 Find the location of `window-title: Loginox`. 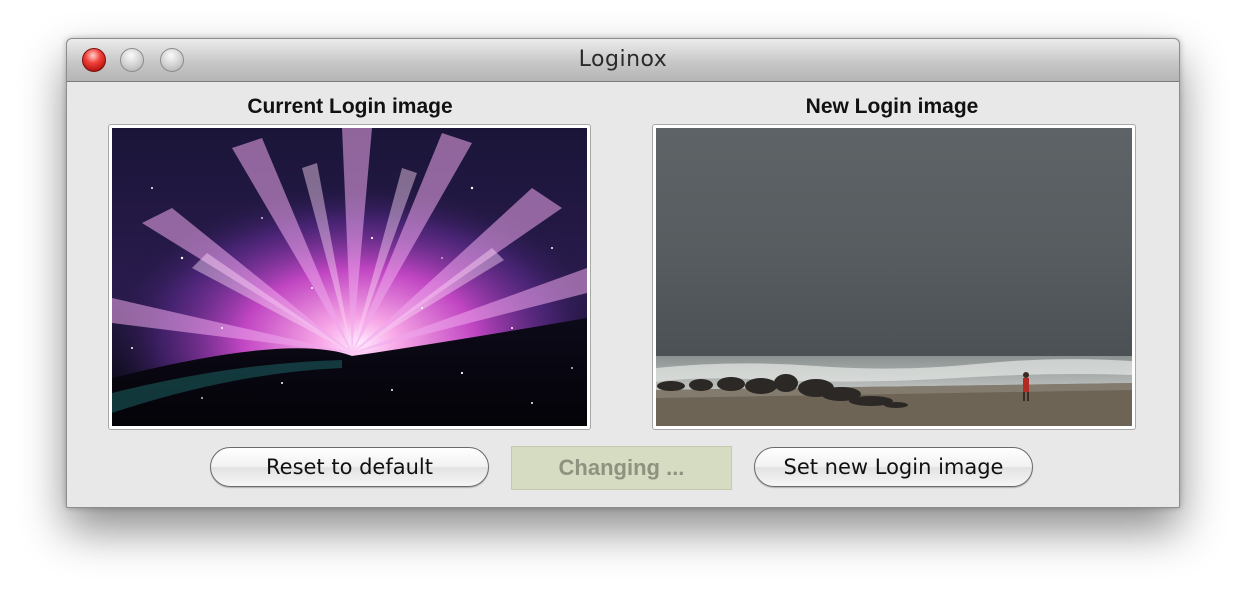

window-title: Loginox is located at coordinates (623, 59).